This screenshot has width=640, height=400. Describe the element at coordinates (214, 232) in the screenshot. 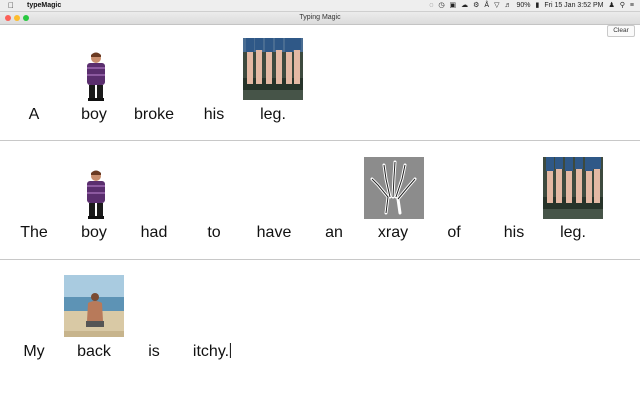

I see `word: to` at that location.